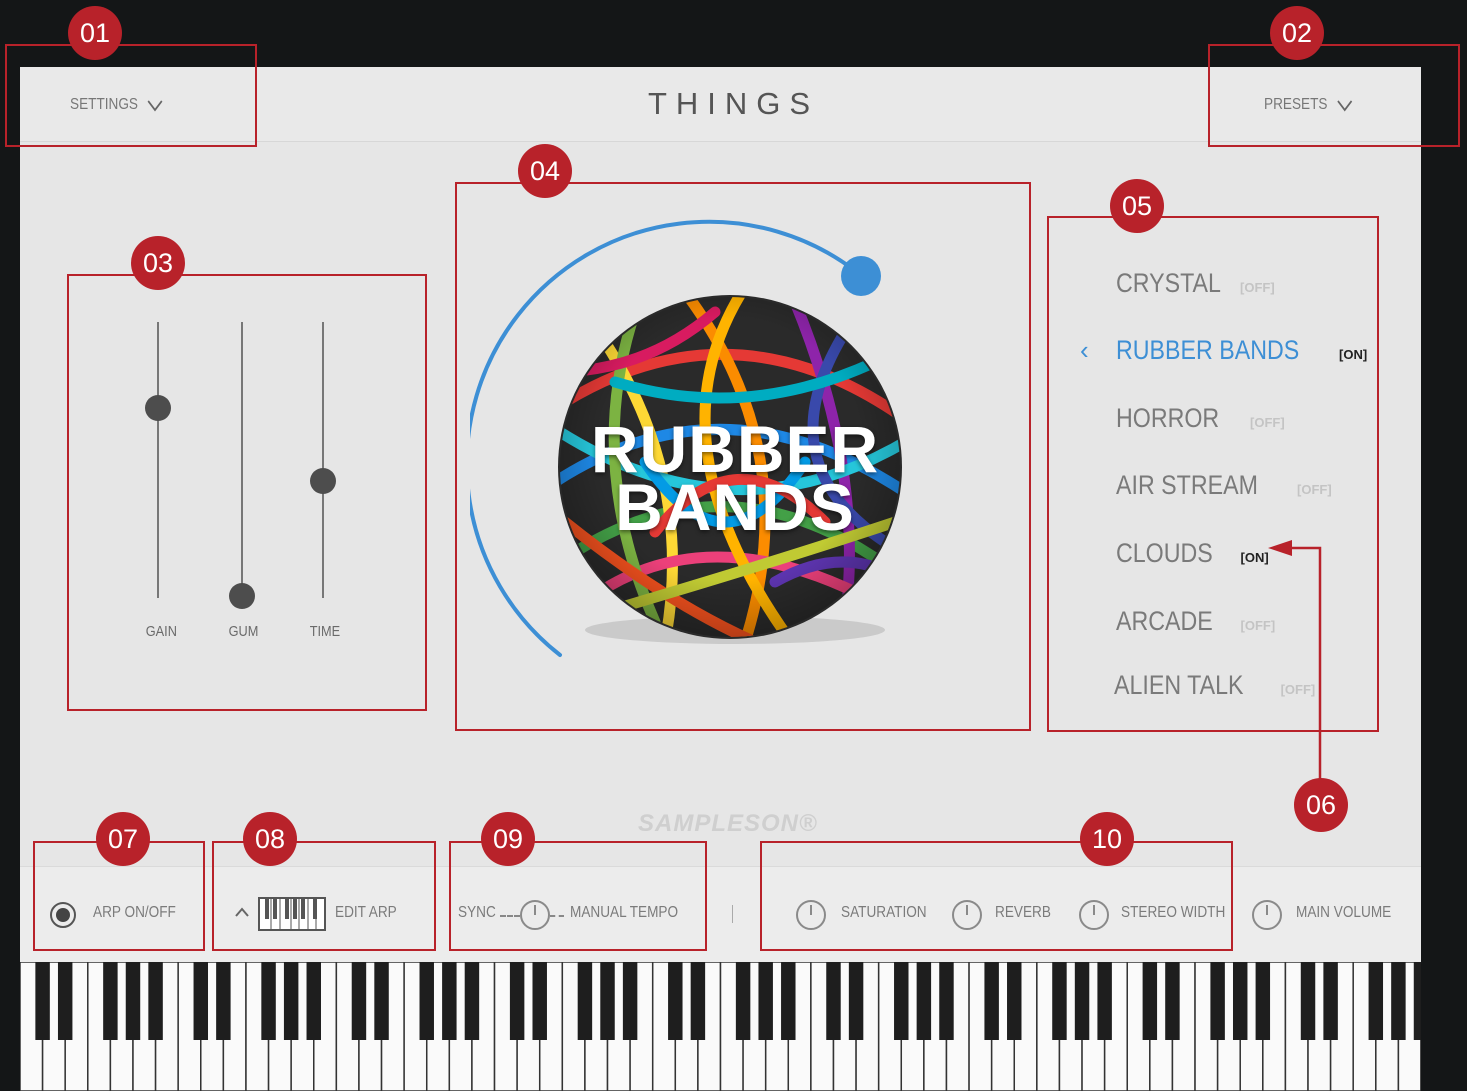  Describe the element at coordinates (508, 839) in the screenshot. I see `callout-number-09: 09` at that location.